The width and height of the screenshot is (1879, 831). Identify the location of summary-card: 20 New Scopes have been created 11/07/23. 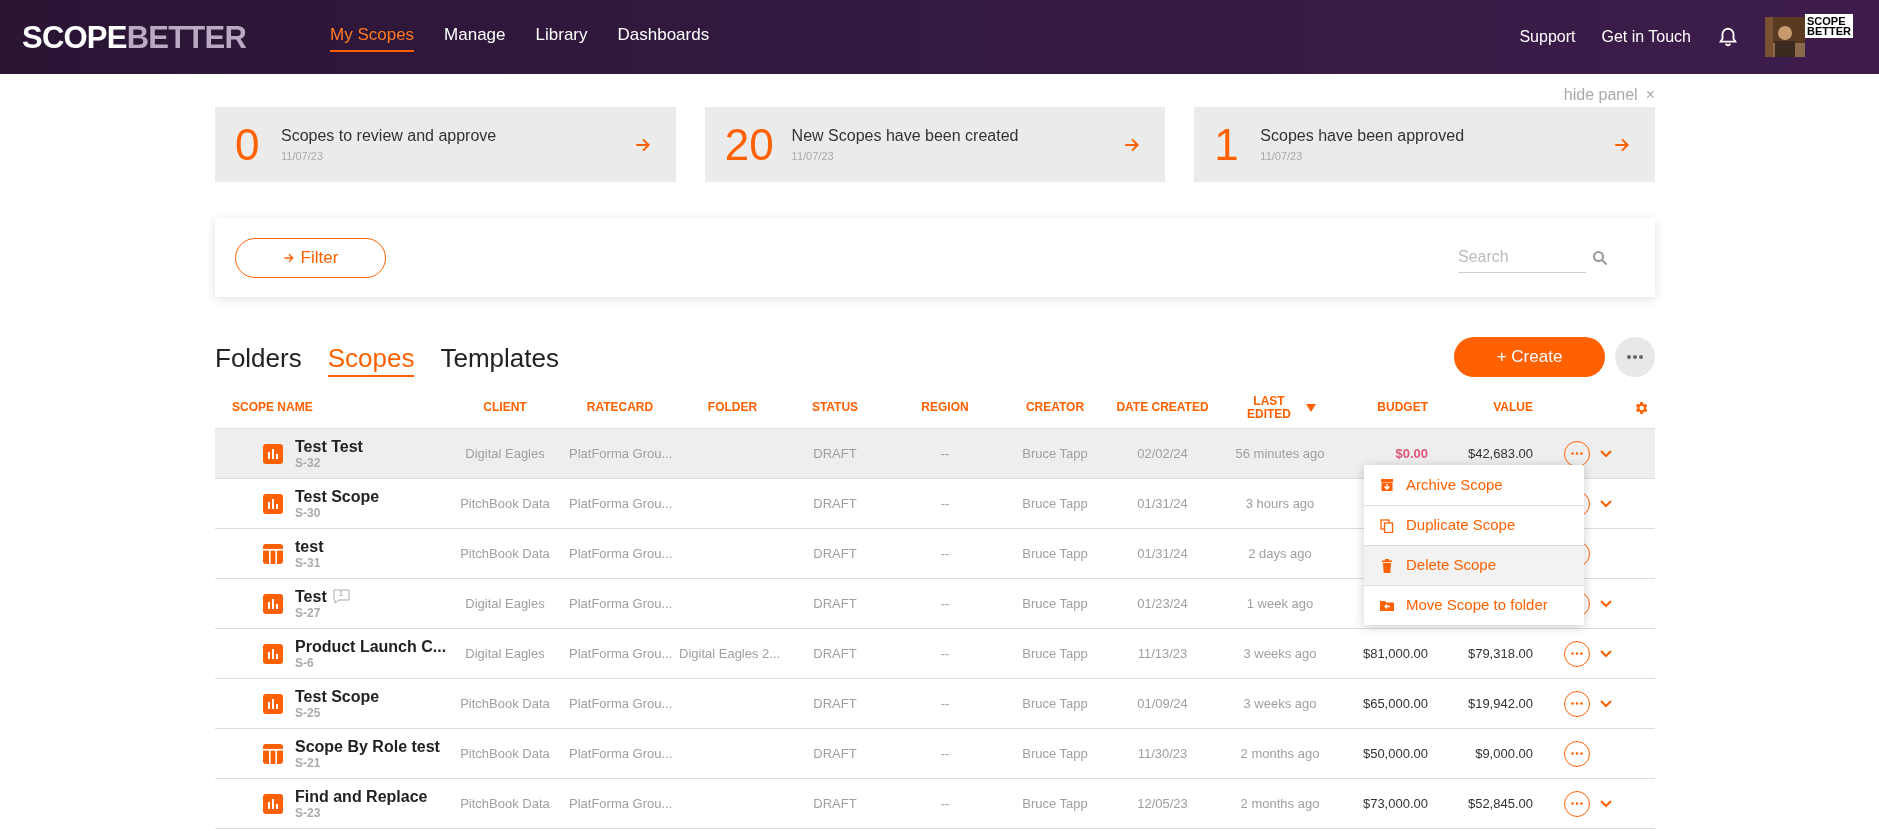
(935, 144).